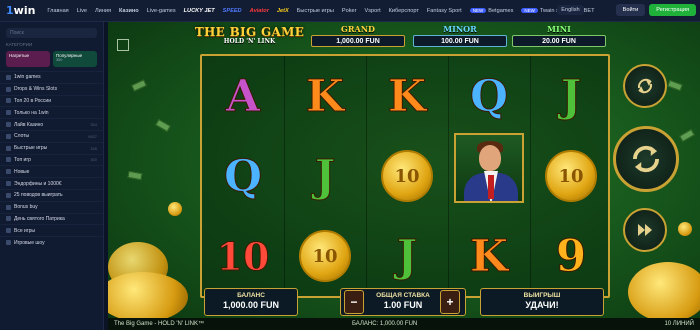 This screenshot has width=700, height=330. What do you see at coordinates (570, 10) in the screenshot?
I see `language-selector: English` at bounding box center [570, 10].